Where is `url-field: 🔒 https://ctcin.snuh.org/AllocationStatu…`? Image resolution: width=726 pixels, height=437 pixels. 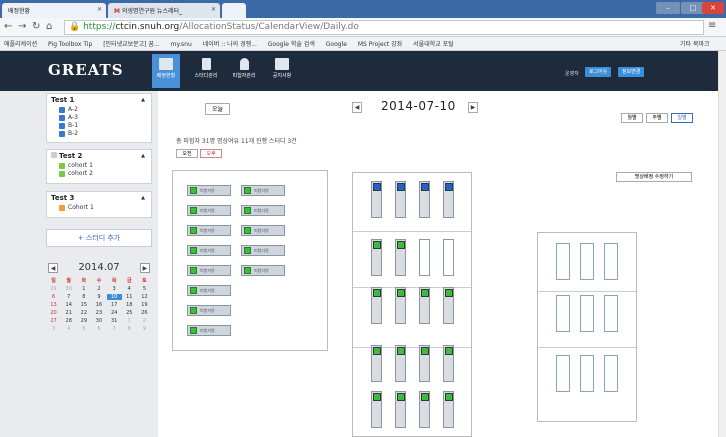
url-field: 🔒 https://ctcin.snuh.org/AllocationStatu… is located at coordinates (384, 27).